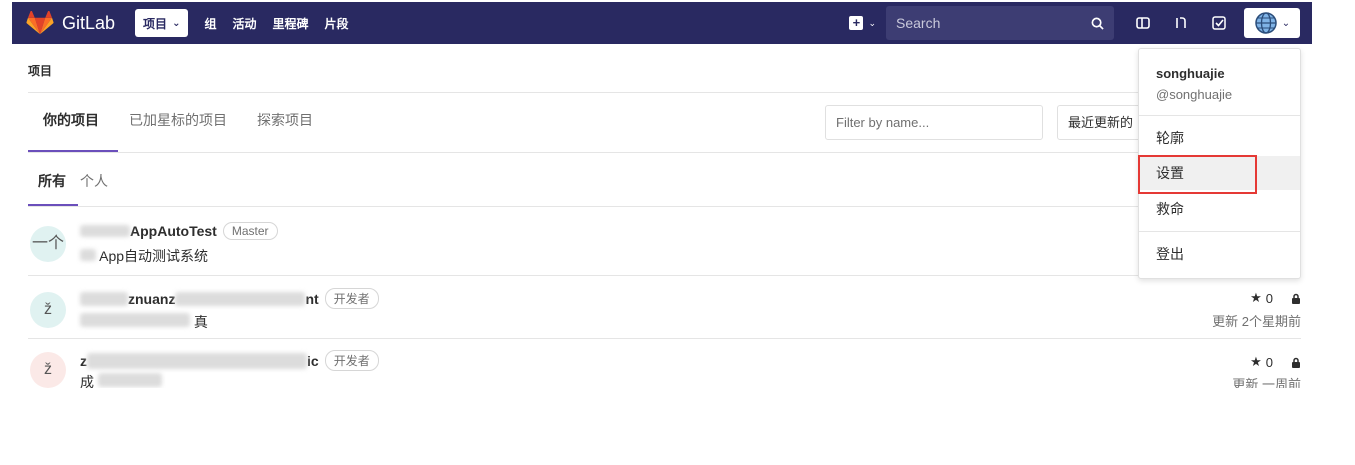 The width and height of the screenshot is (1355, 465). Describe the element at coordinates (250, 231) in the screenshot. I see `role-badge: Master` at that location.